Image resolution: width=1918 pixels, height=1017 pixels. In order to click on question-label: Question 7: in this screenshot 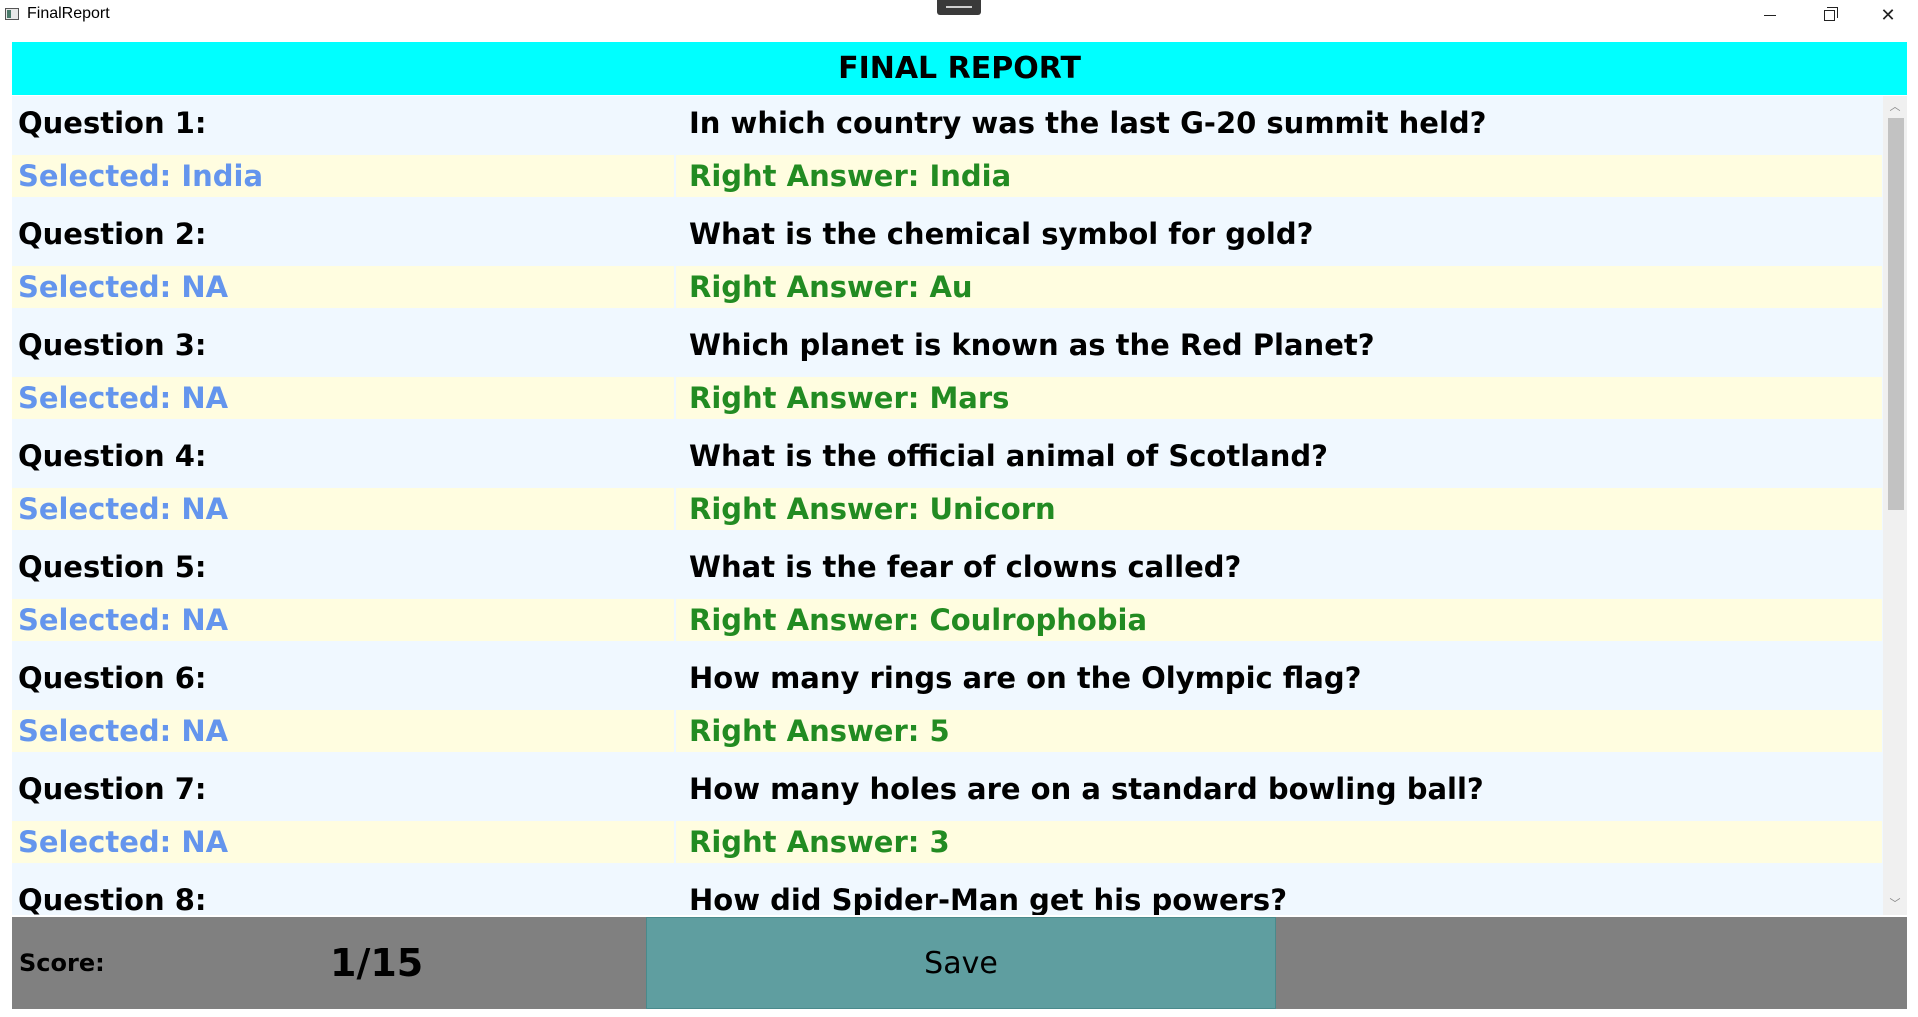, I will do `click(112, 789)`.